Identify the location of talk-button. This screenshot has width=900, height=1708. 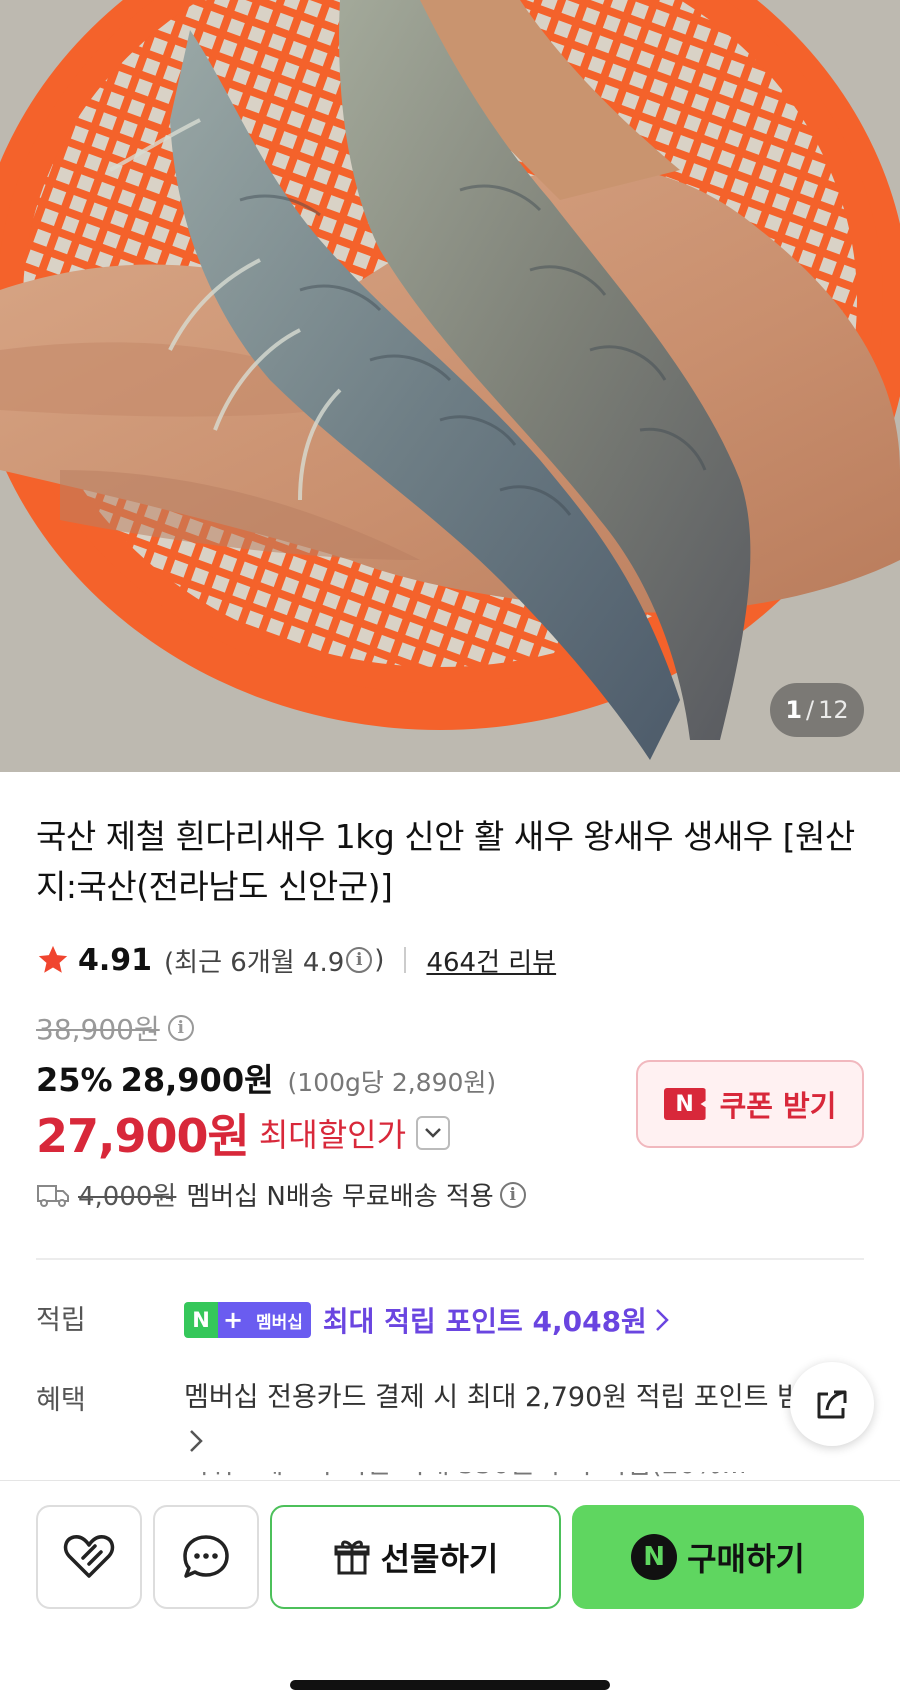
(206, 1557).